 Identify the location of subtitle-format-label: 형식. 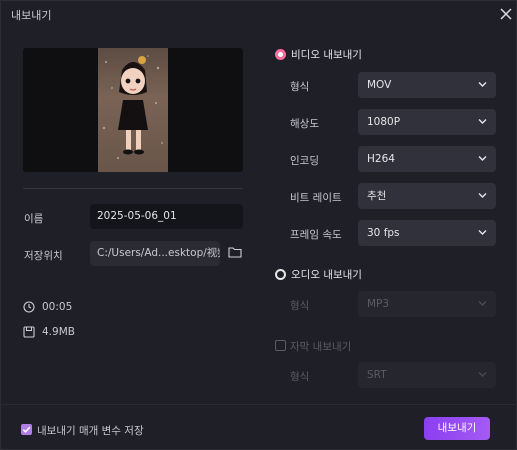
(300, 377).